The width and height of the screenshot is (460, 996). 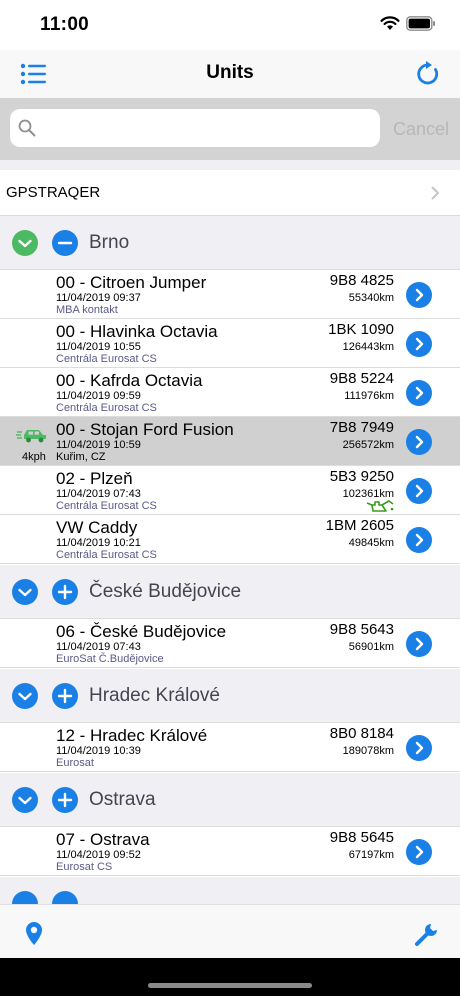 What do you see at coordinates (380, 506) in the screenshot?
I see `oil-can-icon` at bounding box center [380, 506].